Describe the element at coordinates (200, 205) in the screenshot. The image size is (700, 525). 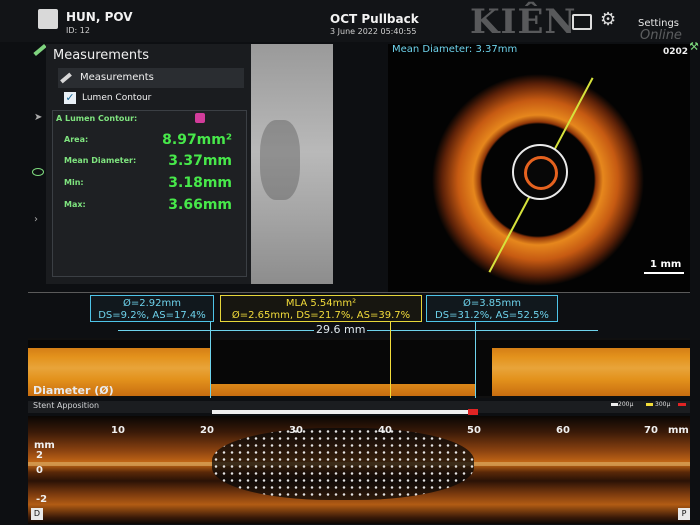
I see `max-value: 3.66mm` at that location.